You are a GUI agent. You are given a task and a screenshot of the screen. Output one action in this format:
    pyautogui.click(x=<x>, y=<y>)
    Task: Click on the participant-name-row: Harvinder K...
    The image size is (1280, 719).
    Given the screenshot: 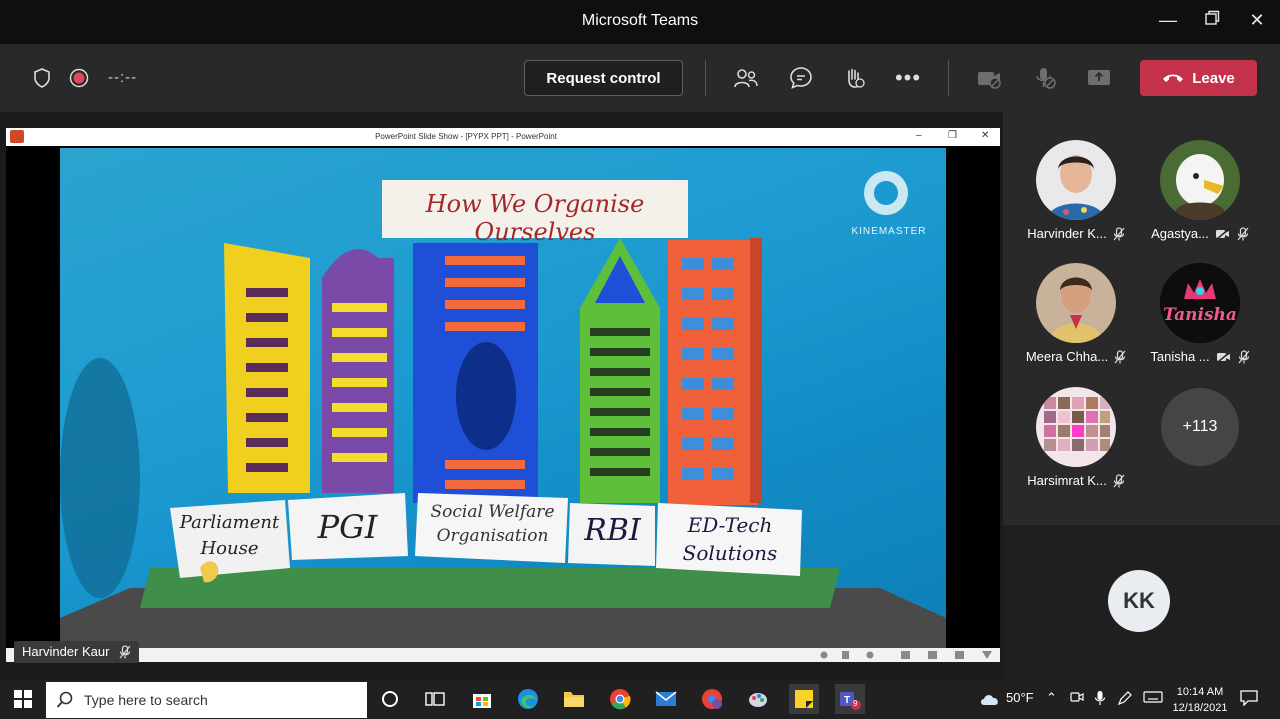 What is the action you would take?
    pyautogui.click(x=1076, y=233)
    